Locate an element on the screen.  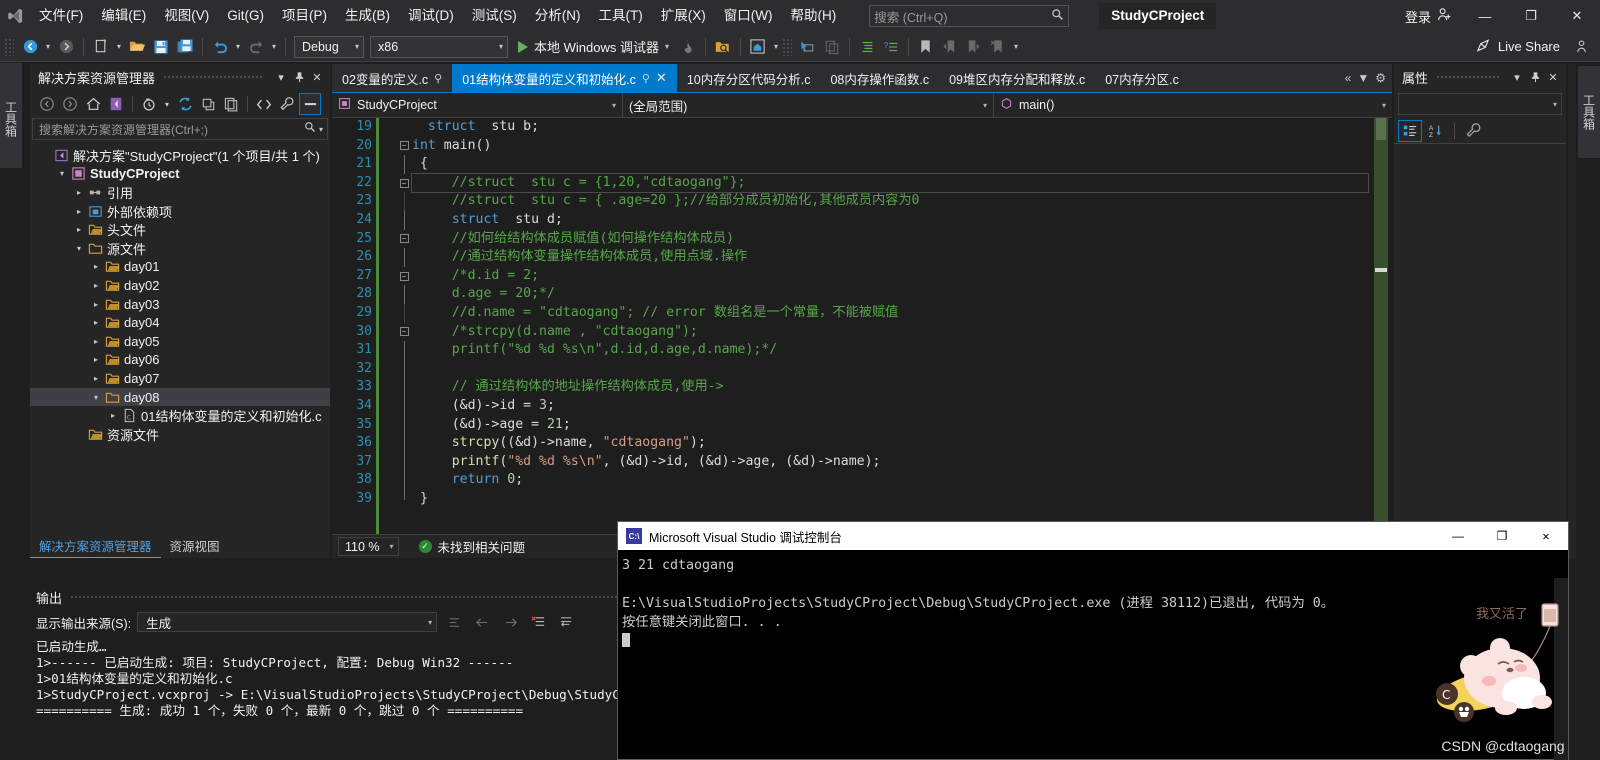
menu-item-extensions: 扩展(X) is located at coordinates (683, 16).